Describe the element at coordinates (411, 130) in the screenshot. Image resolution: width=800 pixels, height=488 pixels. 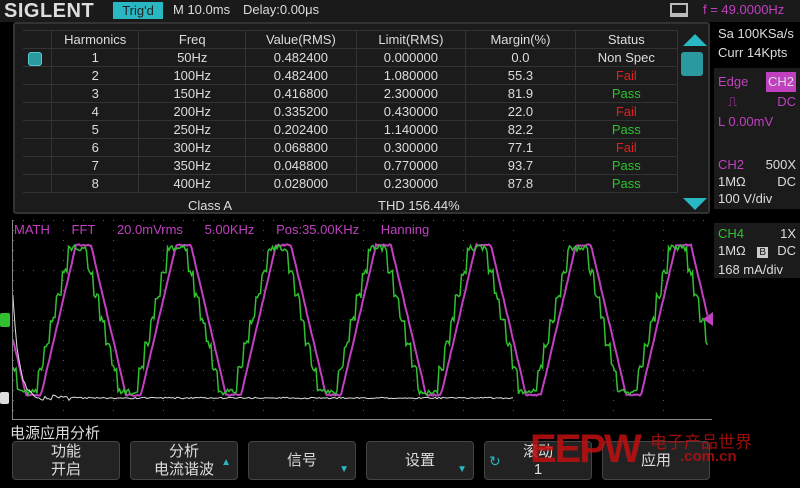
I see `table-cell: 1.140000` at that location.